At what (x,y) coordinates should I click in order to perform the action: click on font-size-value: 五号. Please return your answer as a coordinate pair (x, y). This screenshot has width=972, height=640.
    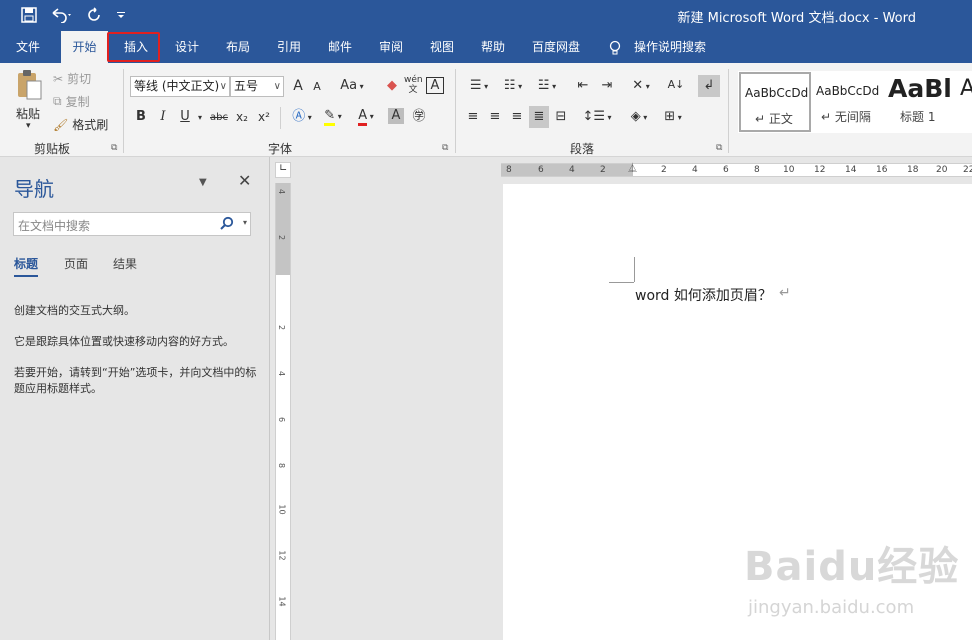
    Looking at the image, I should click on (246, 86).